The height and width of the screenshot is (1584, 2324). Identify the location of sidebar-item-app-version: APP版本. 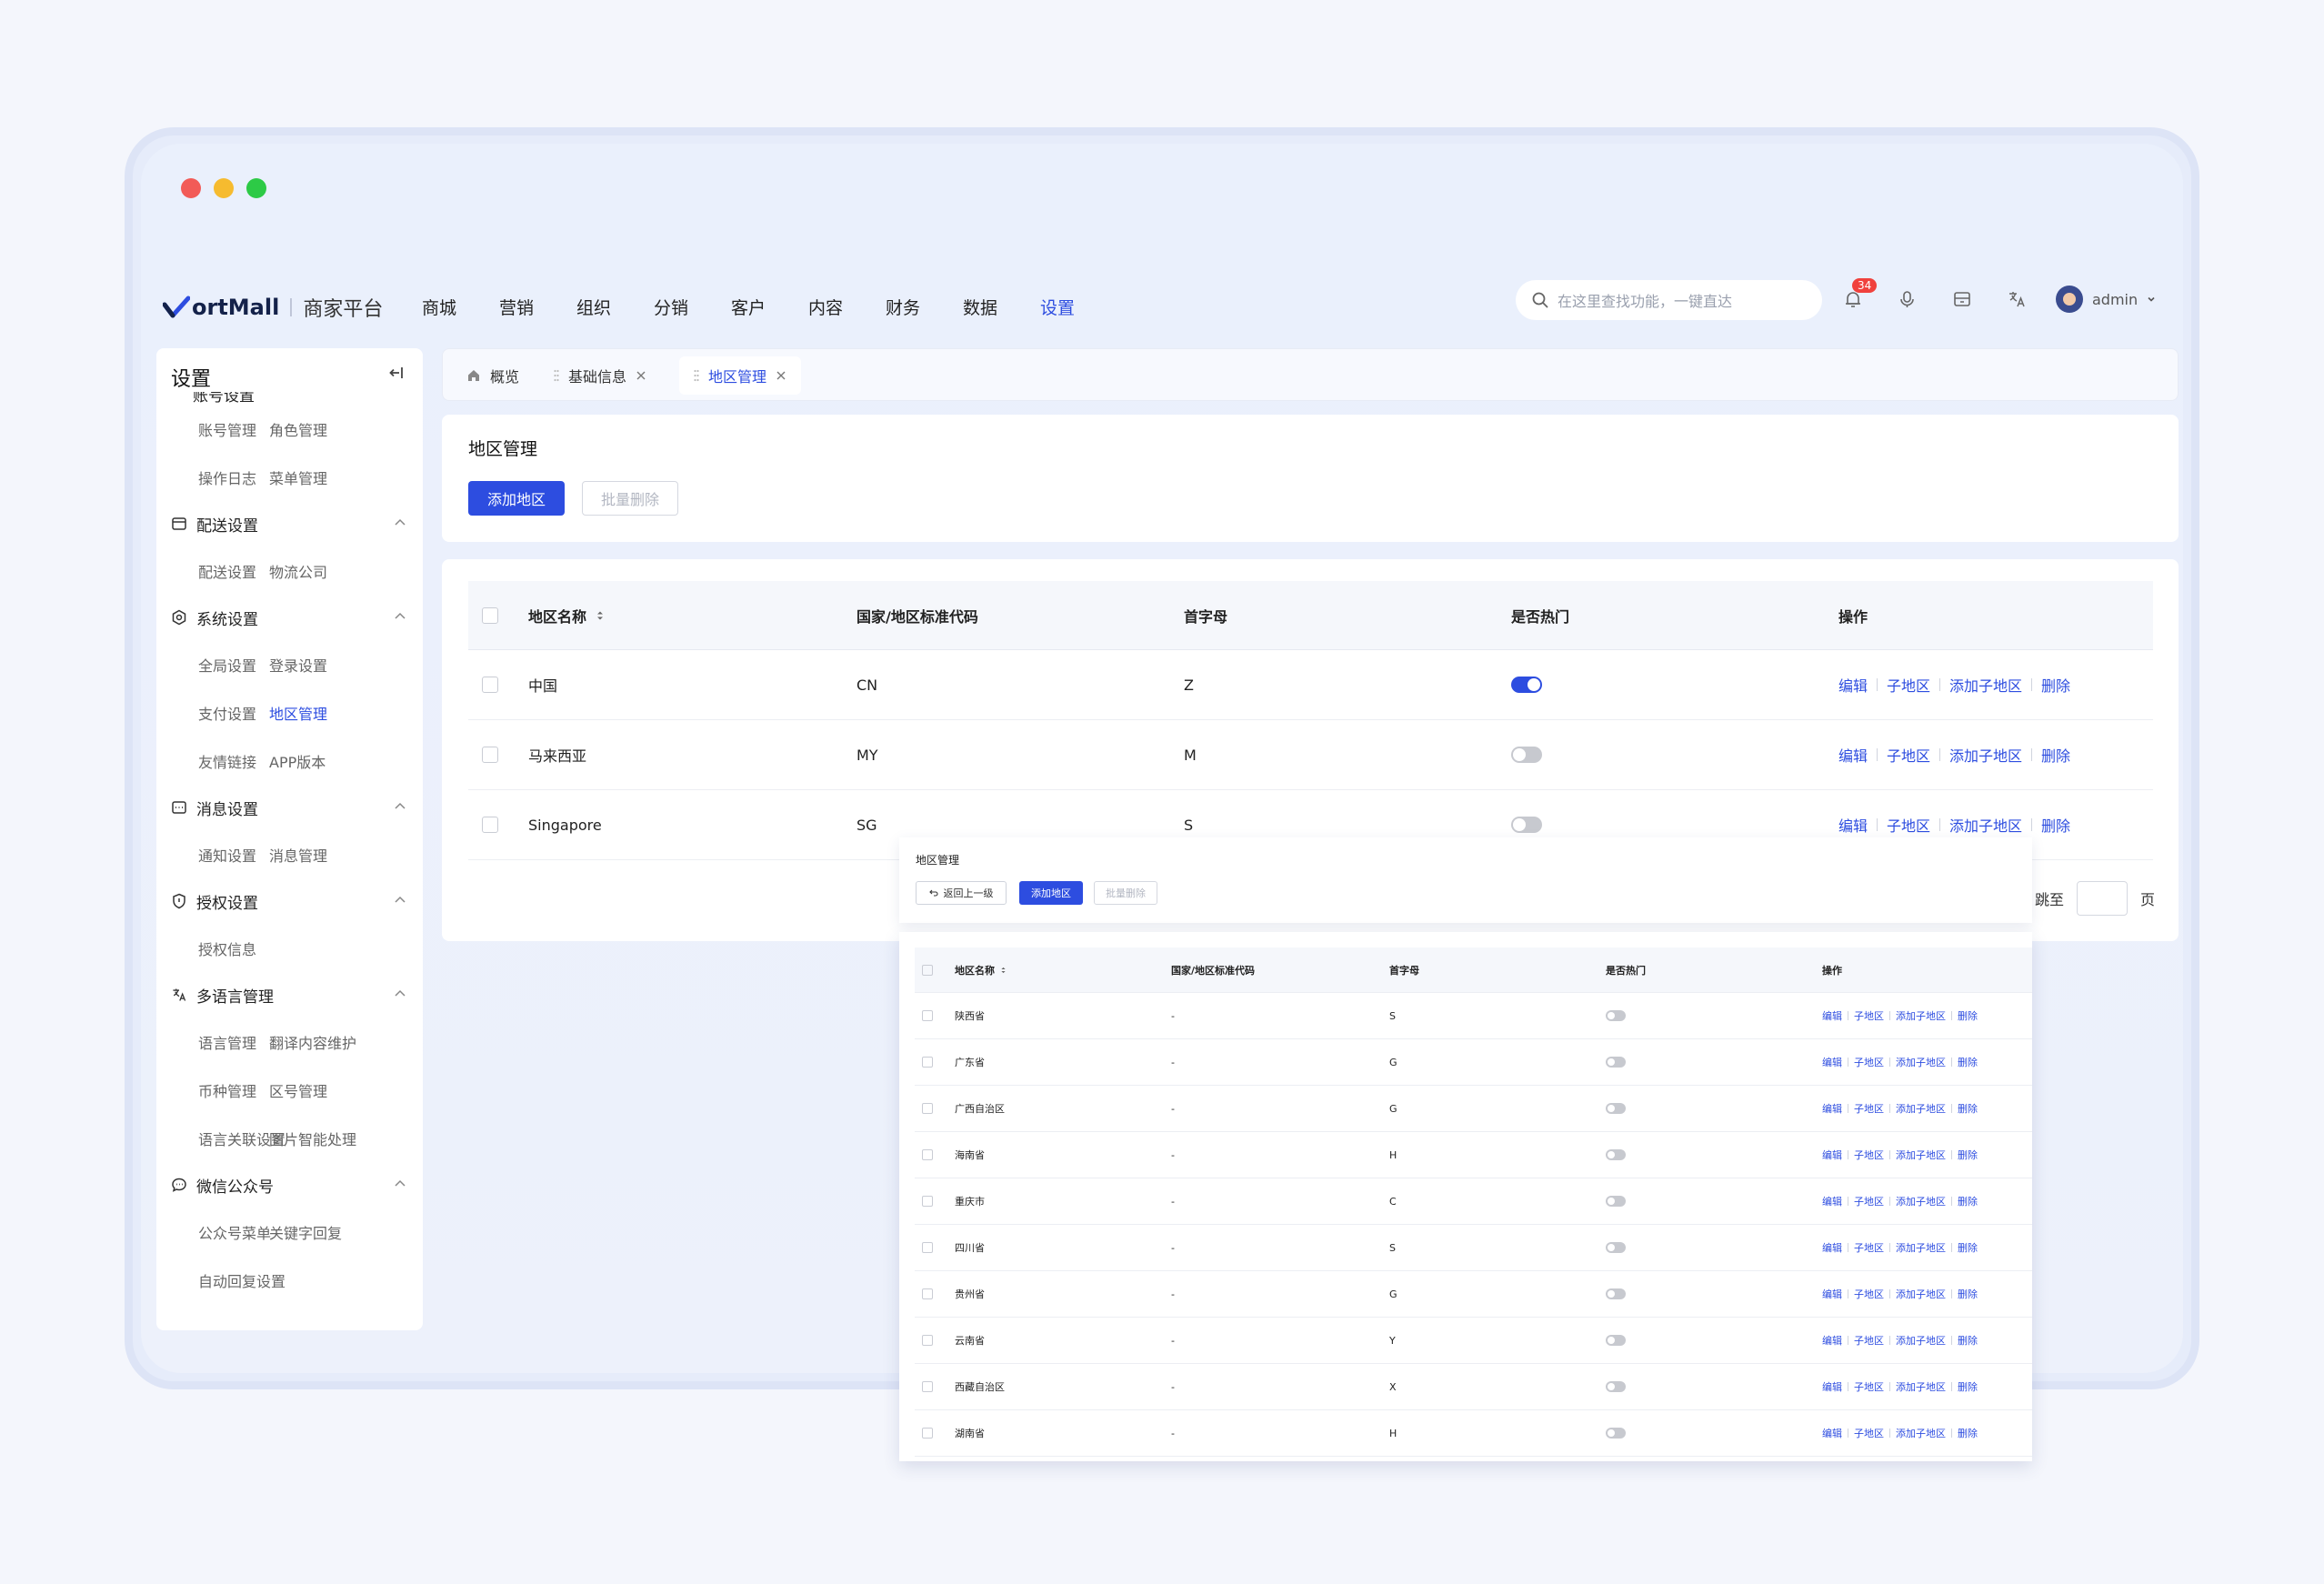
(338, 761).